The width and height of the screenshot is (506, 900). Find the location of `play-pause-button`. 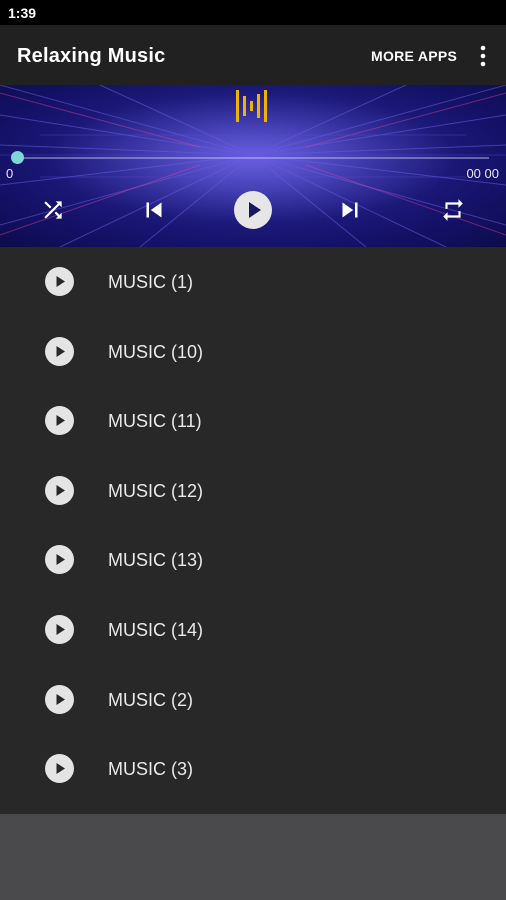

play-pause-button is located at coordinates (253, 212).